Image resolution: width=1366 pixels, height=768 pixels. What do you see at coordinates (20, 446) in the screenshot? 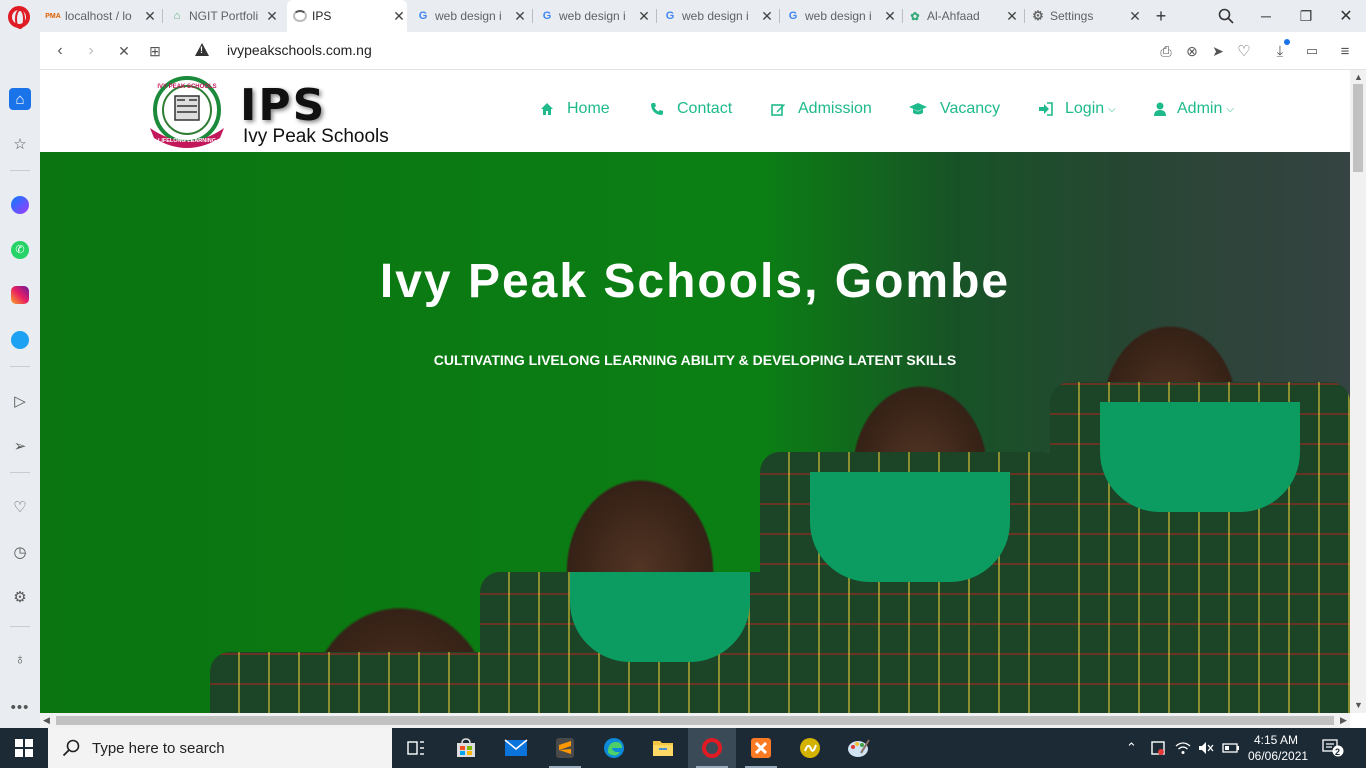
I see `flow-icon: ➢` at bounding box center [20, 446].